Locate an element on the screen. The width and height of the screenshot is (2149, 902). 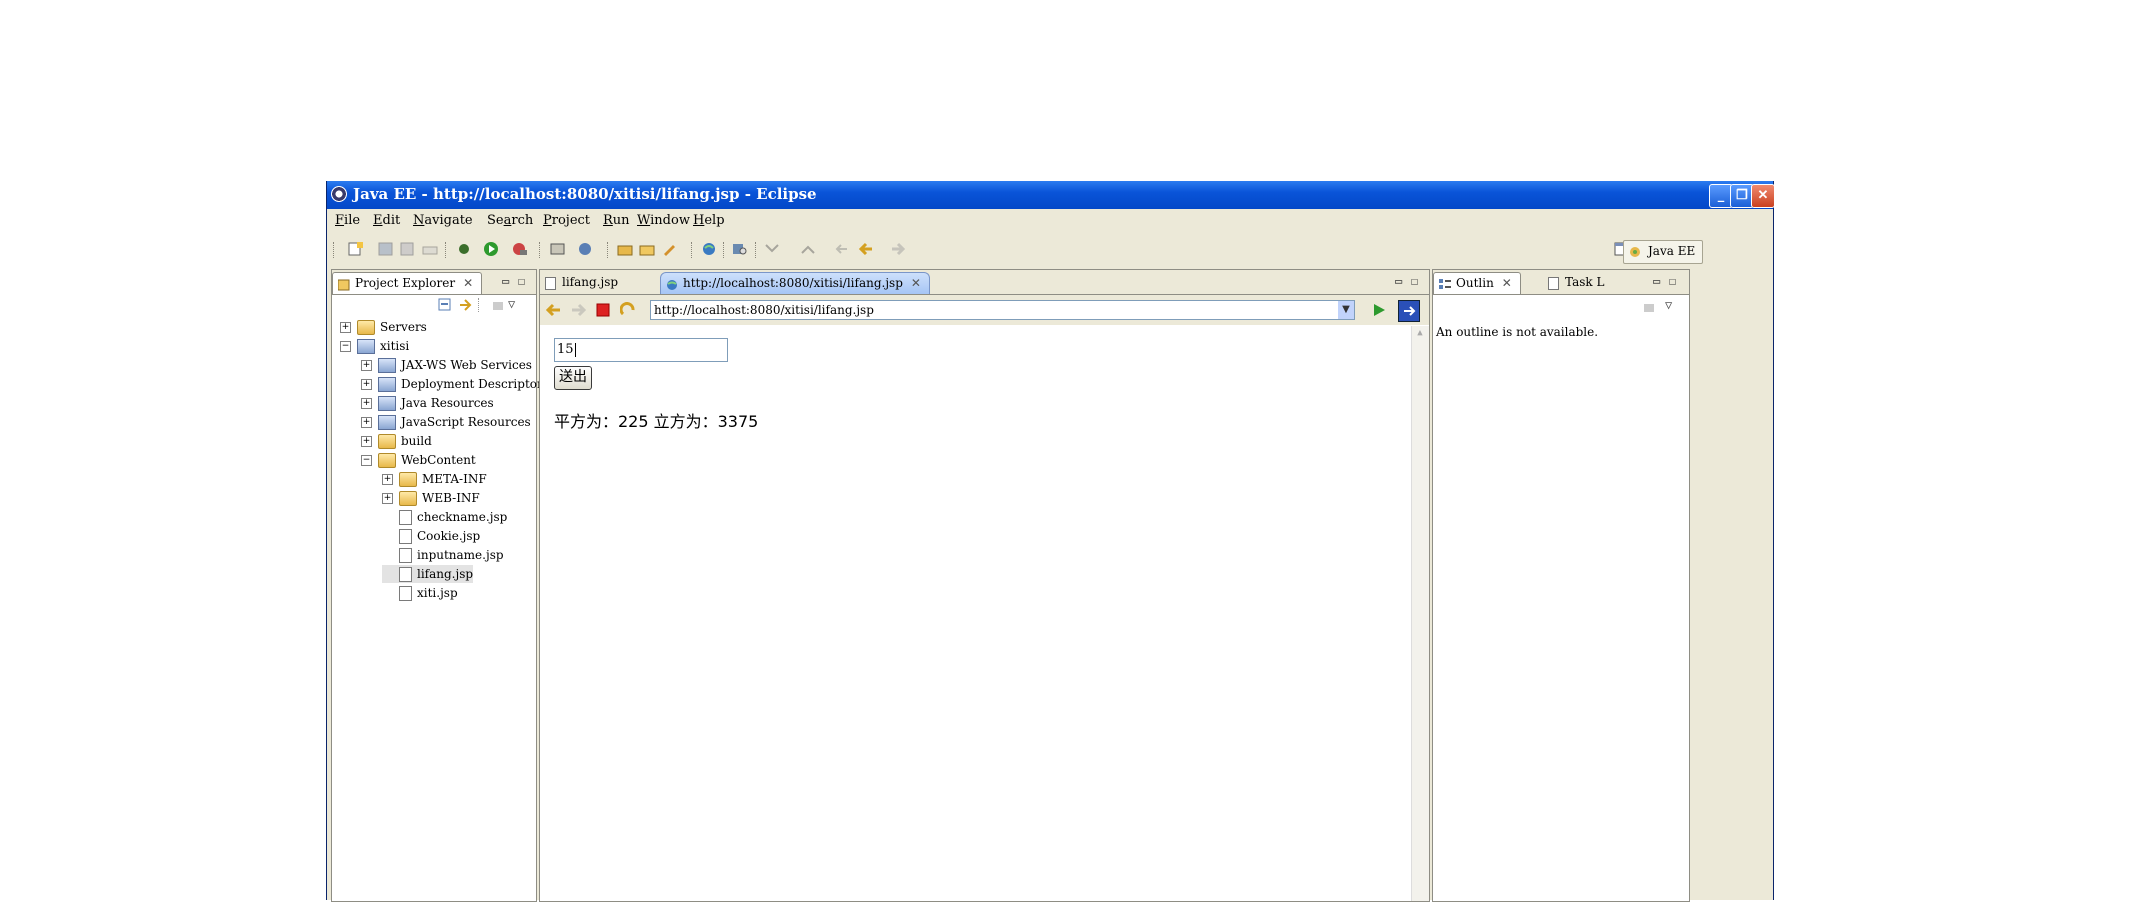
tree-item: + build is located at coordinates (396, 441).